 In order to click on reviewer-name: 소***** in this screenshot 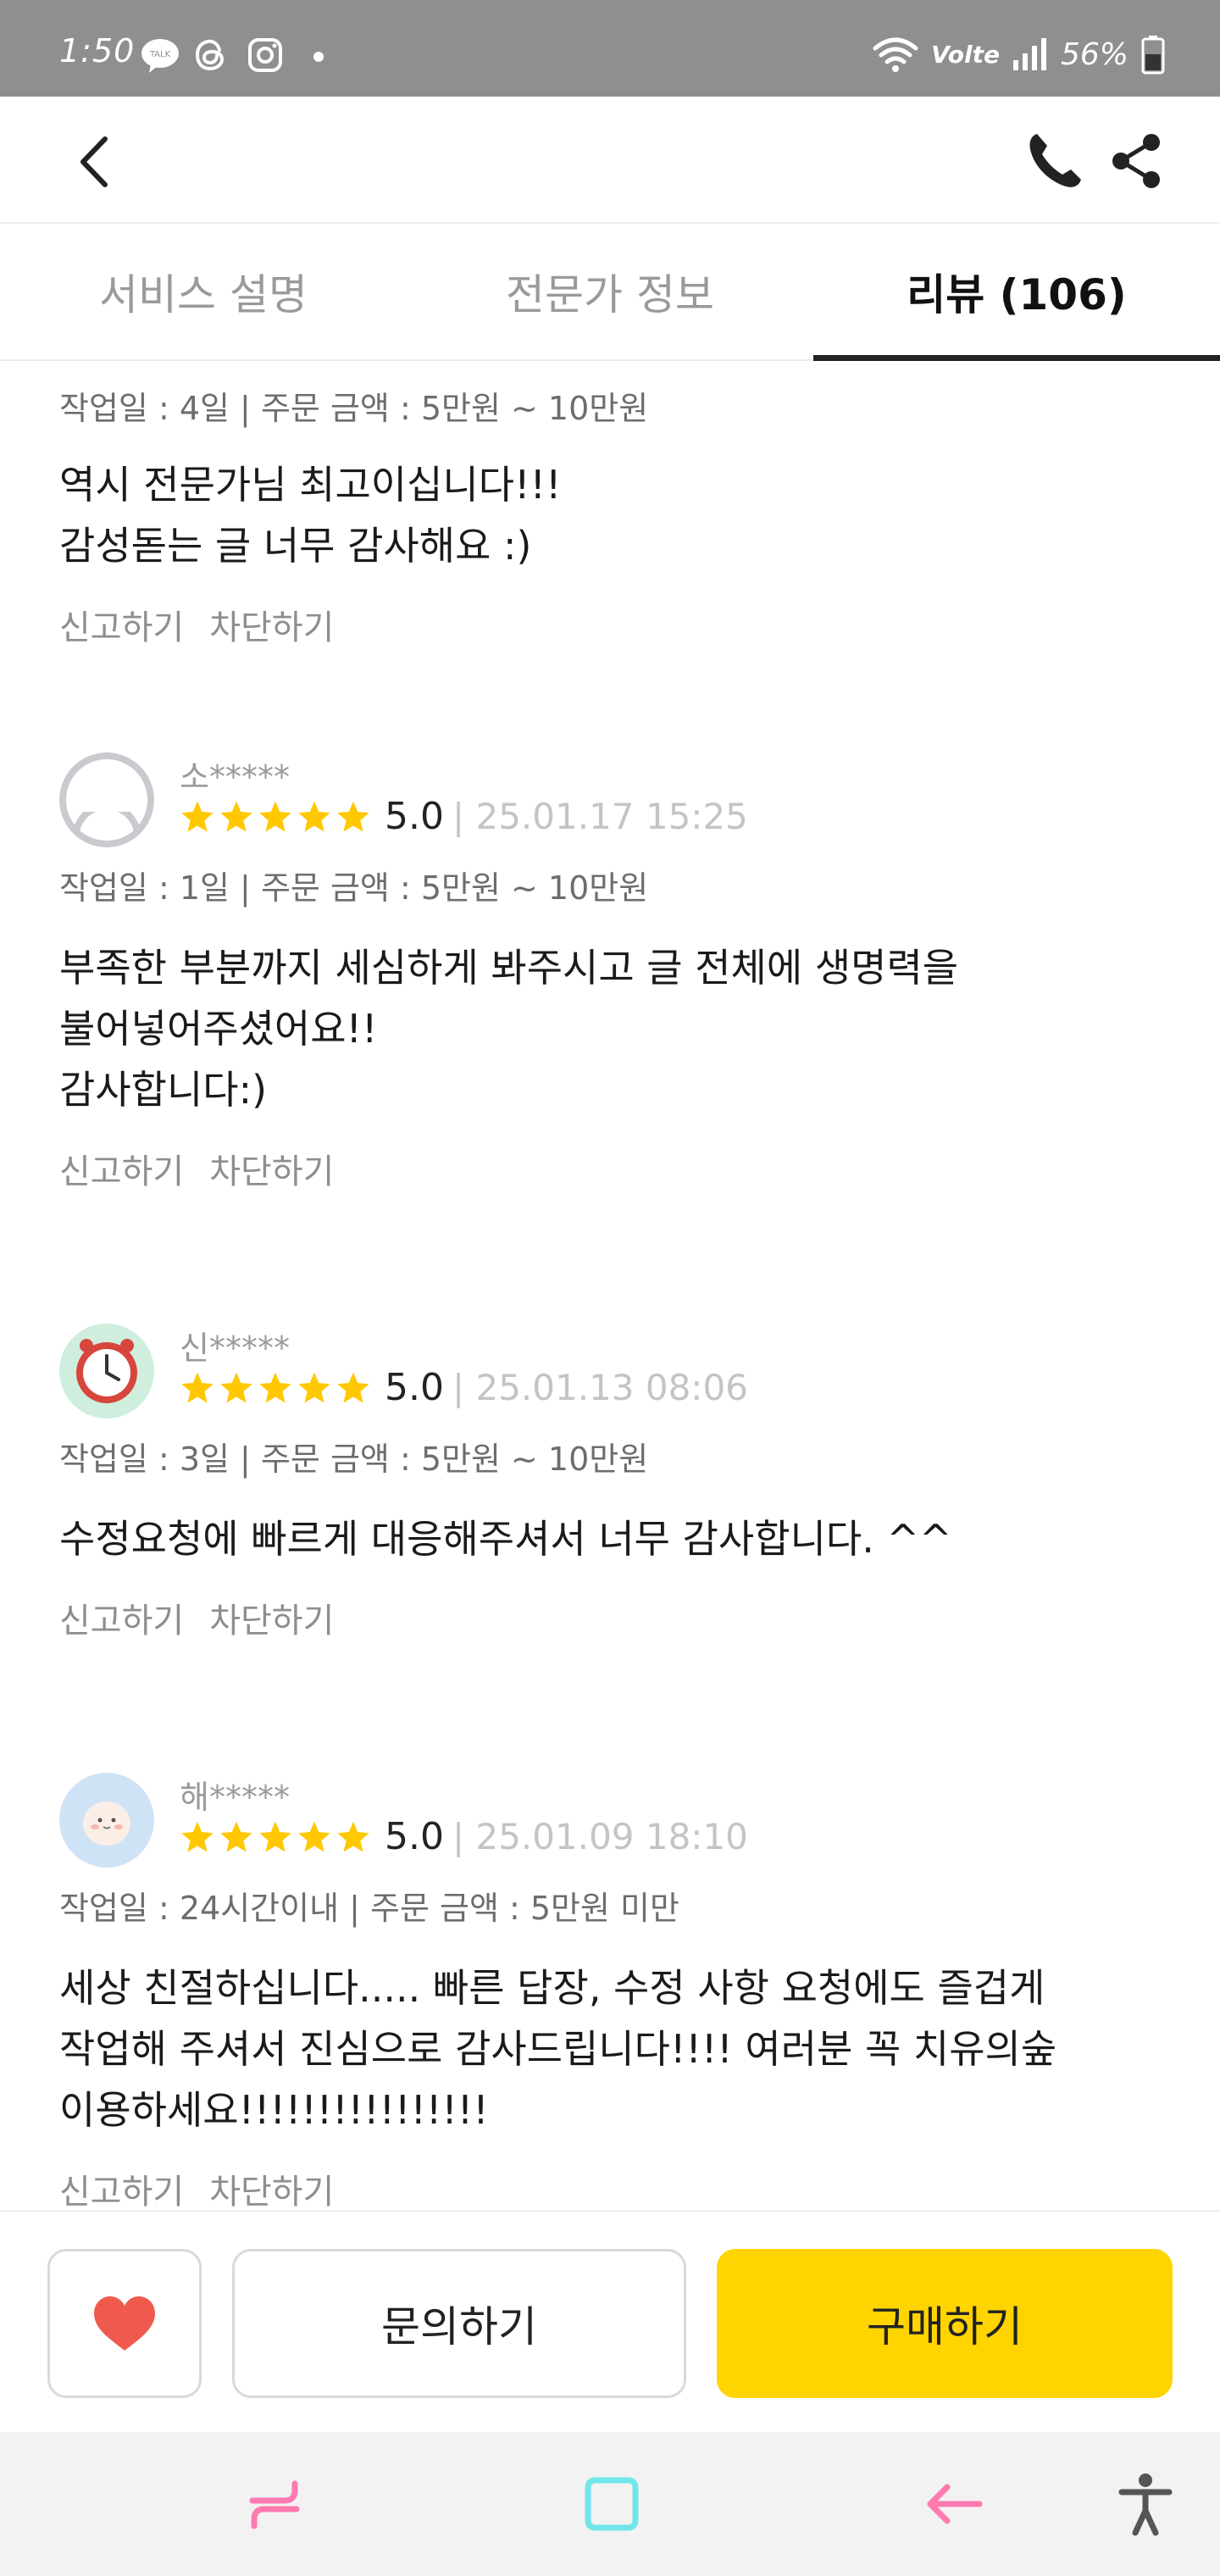, I will do `click(235, 777)`.